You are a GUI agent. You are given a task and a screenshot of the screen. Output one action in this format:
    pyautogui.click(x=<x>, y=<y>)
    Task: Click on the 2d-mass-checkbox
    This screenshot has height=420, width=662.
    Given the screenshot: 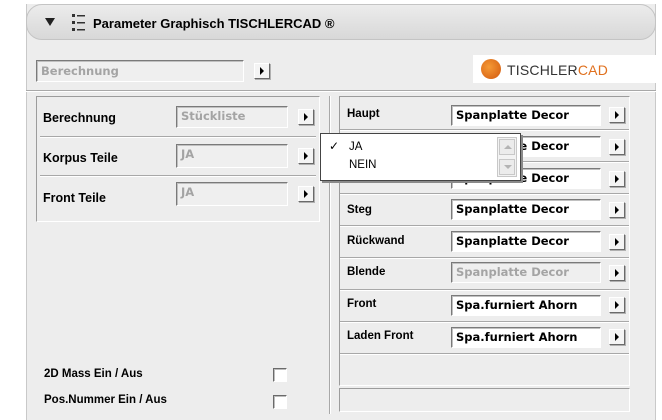 What is the action you would take?
    pyautogui.click(x=280, y=375)
    